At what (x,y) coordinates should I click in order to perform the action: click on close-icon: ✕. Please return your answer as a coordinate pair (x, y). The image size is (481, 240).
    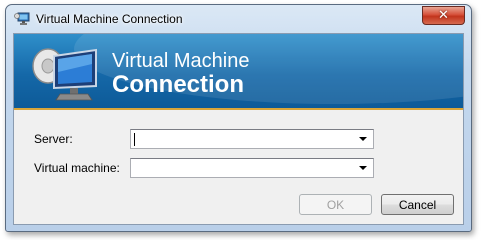
    Looking at the image, I should click on (443, 15).